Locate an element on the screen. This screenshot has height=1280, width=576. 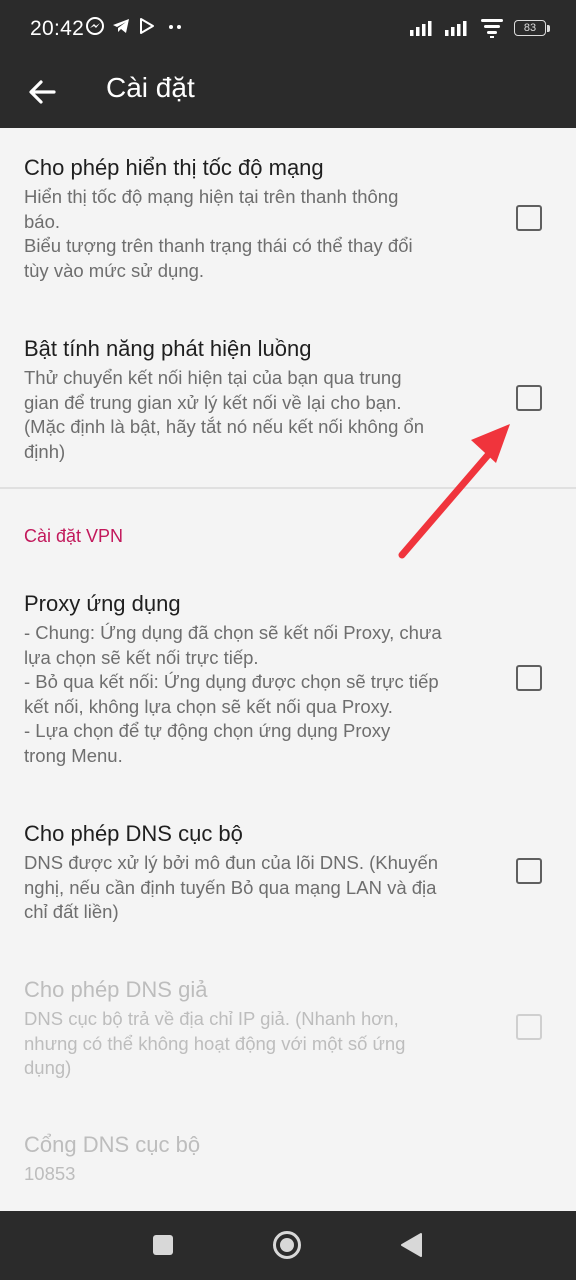
description-line: tùy vào mức sử dụng. is located at coordinates (114, 270).